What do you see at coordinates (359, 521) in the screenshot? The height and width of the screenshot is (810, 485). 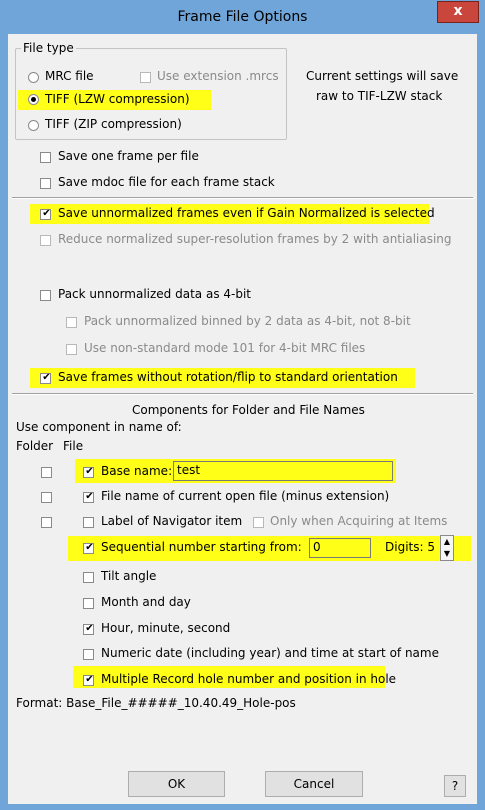 I see `only-acquiring-label: Only when Acquiring at Items` at bounding box center [359, 521].